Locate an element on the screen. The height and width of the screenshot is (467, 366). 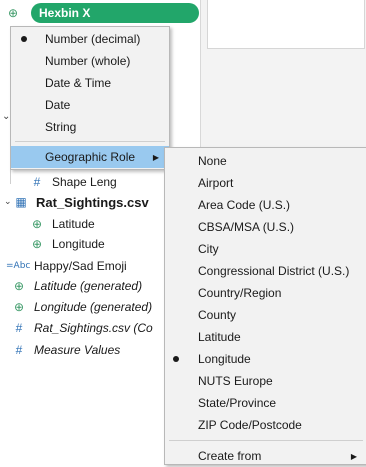
menu-item-label: Airport is located at coordinates (216, 183).